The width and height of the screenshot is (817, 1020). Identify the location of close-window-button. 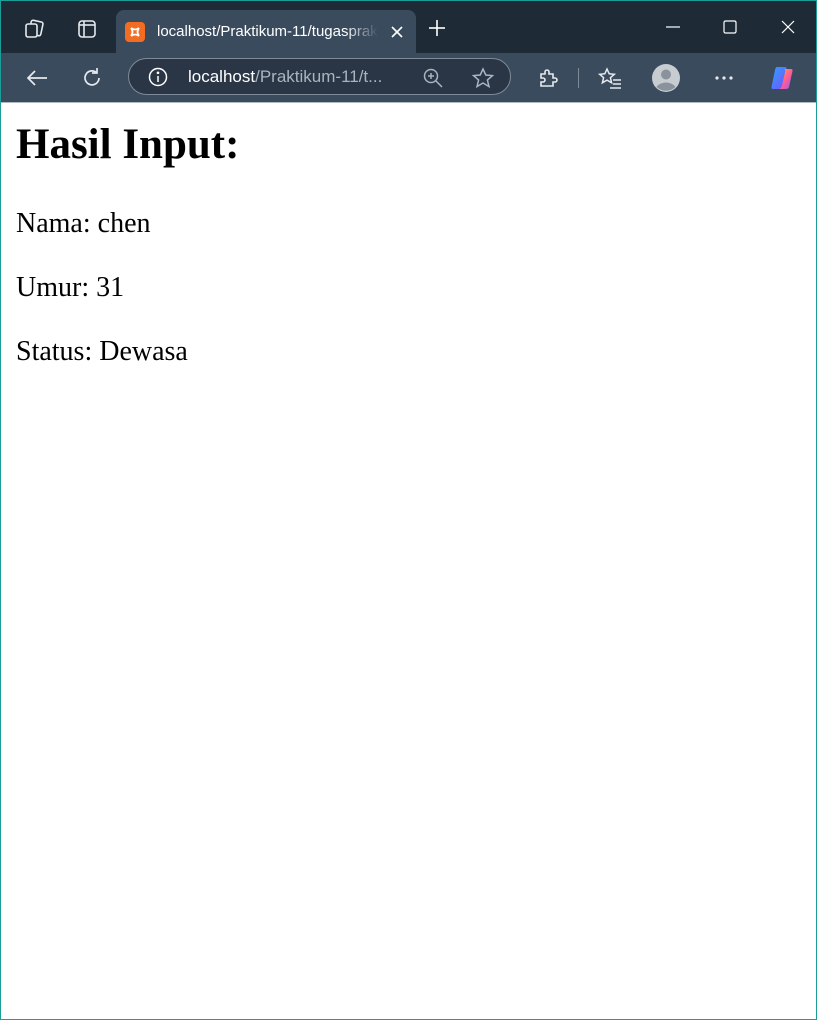
(788, 27).